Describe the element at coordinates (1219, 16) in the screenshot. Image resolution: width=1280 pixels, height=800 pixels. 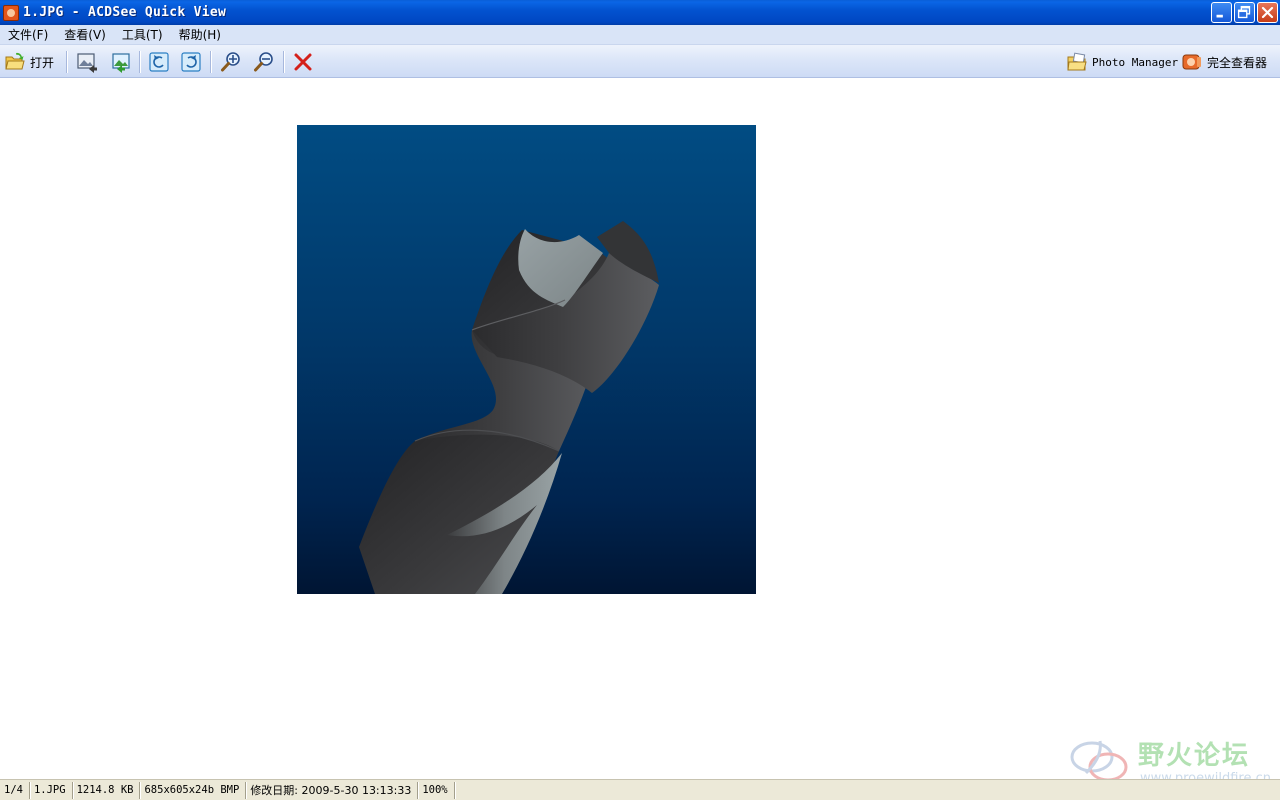
I see `minimize-icon` at that location.